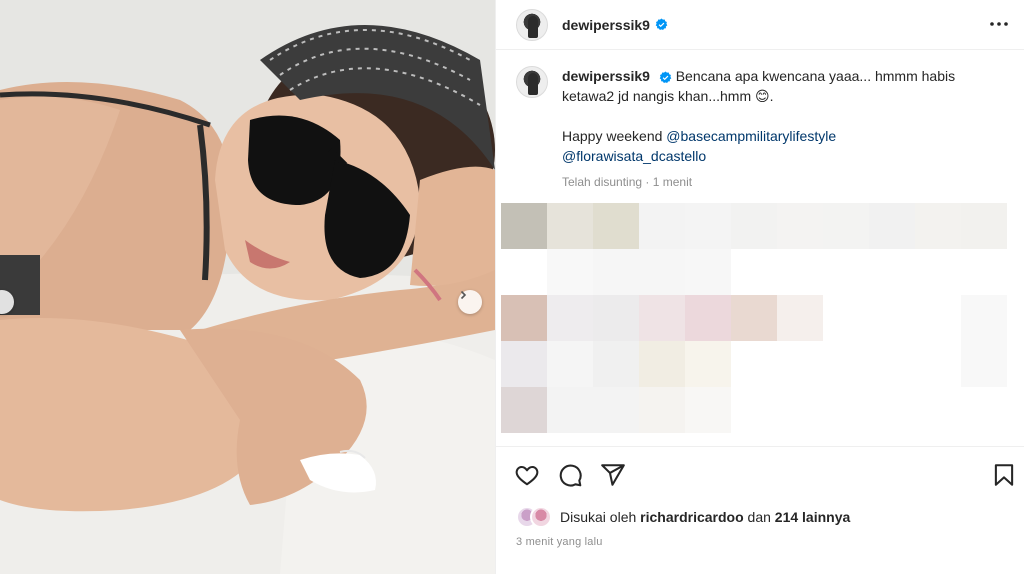 This screenshot has height=574, width=1024. What do you see at coordinates (470, 302) in the screenshot?
I see `next-photo-button` at bounding box center [470, 302].